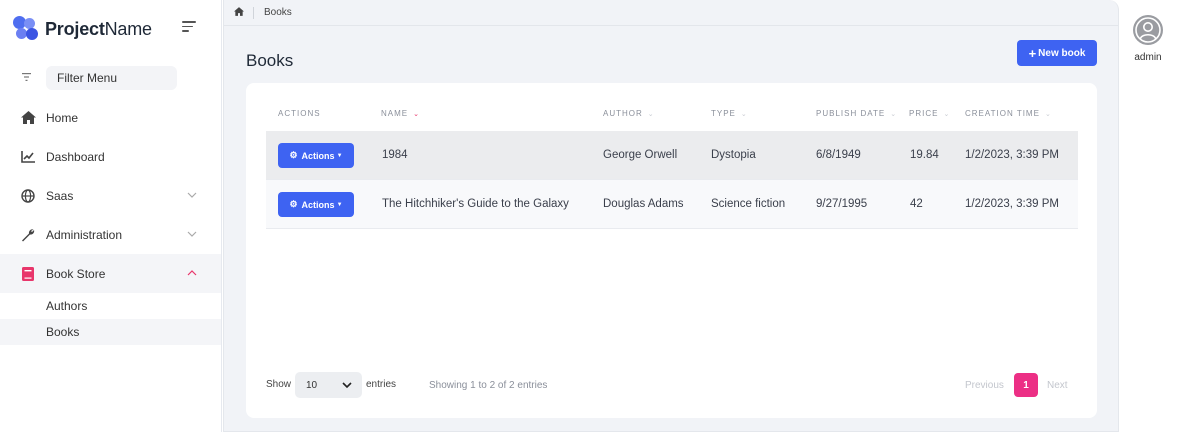 The width and height of the screenshot is (1177, 432). I want to click on user-name: admin, so click(1148, 57).